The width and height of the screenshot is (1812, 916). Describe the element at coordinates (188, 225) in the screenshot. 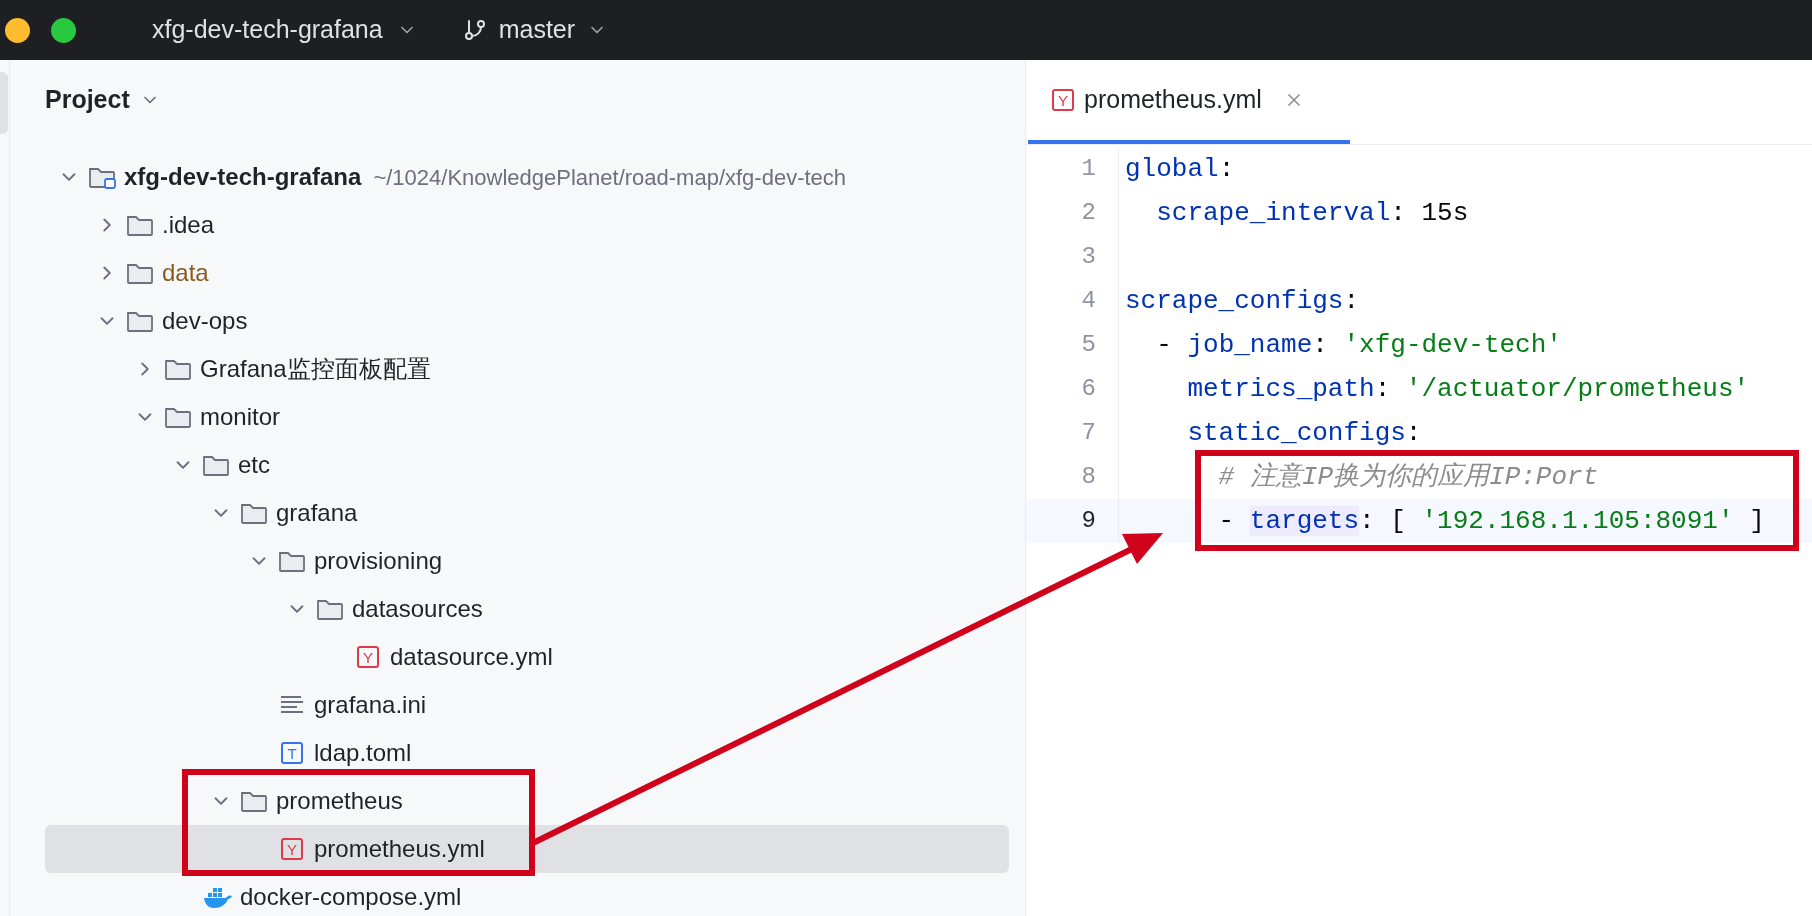

I see `tree-item-label: .idea` at that location.